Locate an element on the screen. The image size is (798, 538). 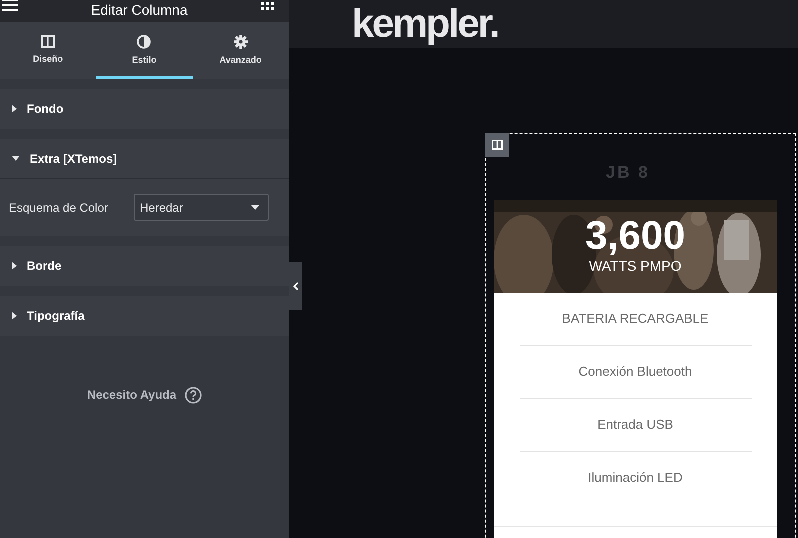
panel-tab: Avanzado is located at coordinates (240, 50).